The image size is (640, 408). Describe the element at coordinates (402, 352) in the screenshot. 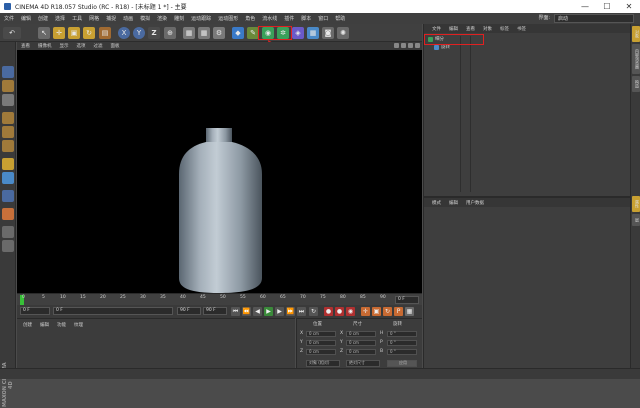

I see `rotation-b-field: 0 °` at that location.